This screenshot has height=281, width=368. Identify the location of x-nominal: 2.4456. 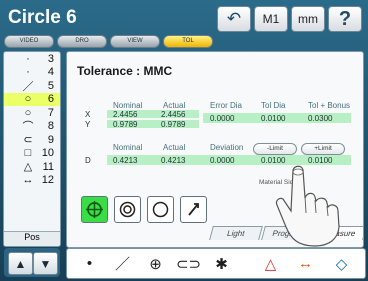
(125, 114).